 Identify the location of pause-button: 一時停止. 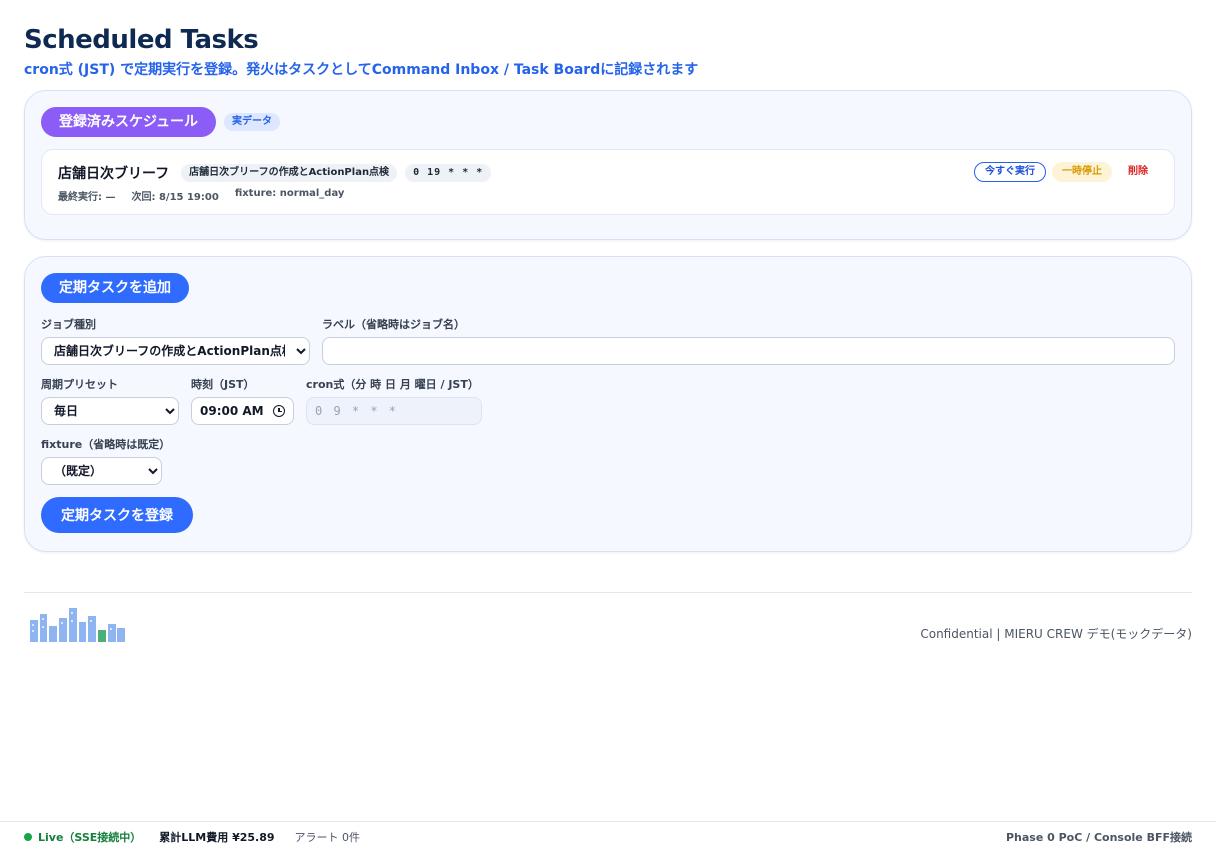
(1082, 172).